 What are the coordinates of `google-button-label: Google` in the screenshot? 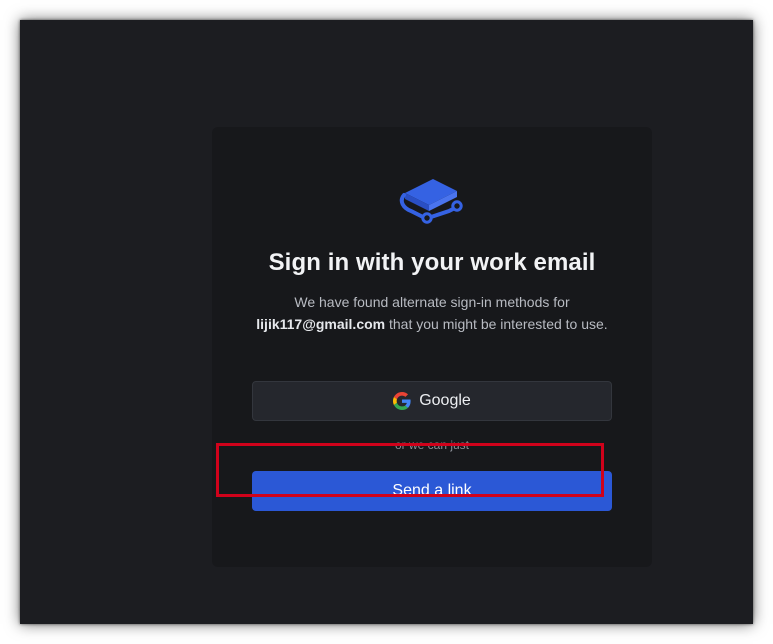 It's located at (445, 400).